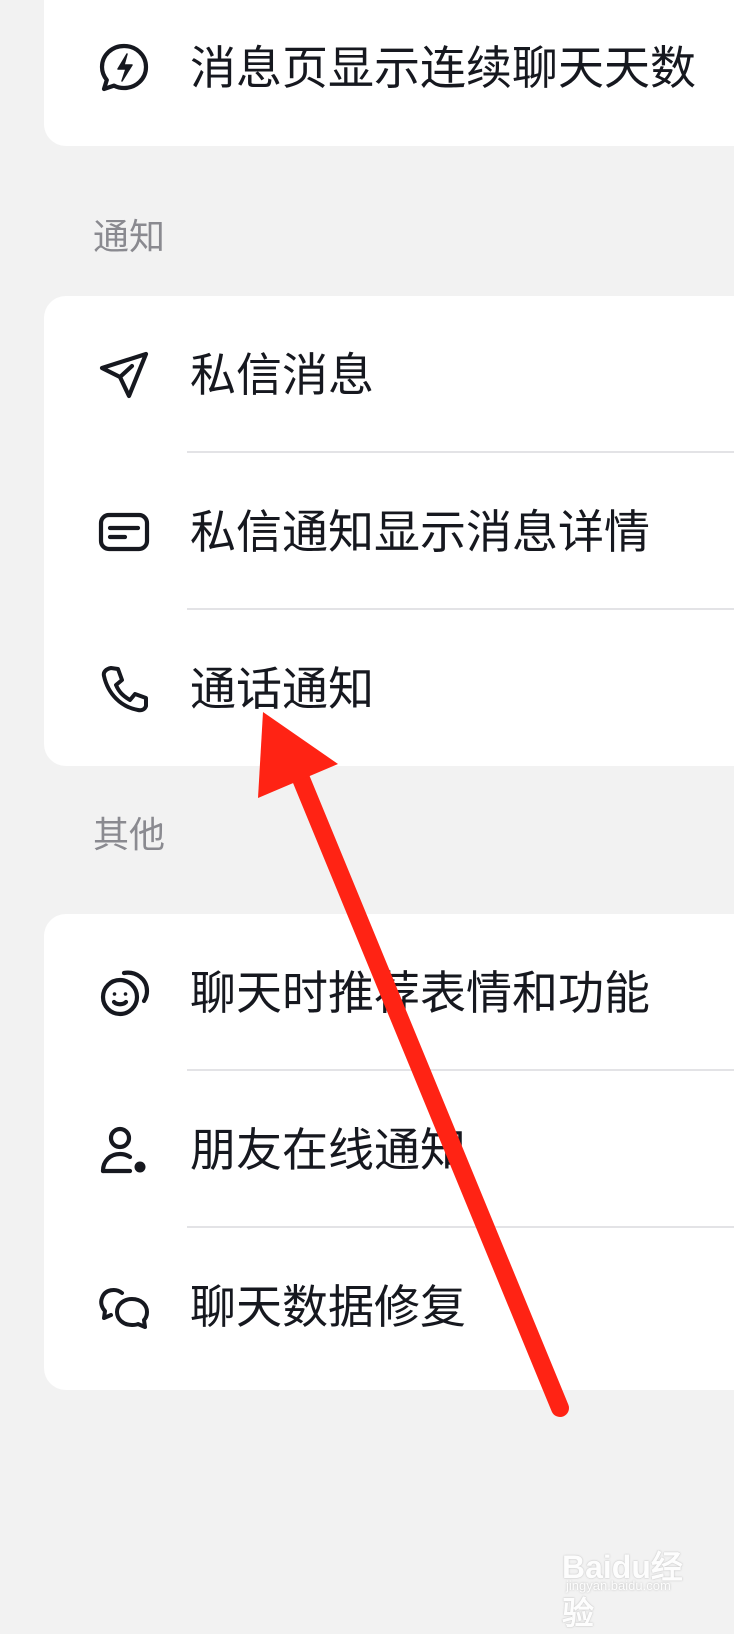 This screenshot has height=1634, width=734. I want to click on chat-bubbles-icon, so click(124, 1307).